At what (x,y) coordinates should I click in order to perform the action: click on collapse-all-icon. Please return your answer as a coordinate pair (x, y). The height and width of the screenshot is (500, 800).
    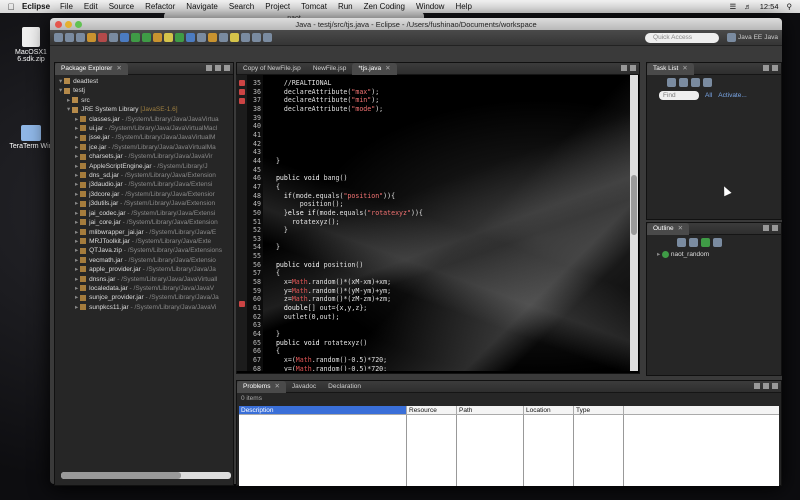
    Looking at the image, I should click on (209, 68).